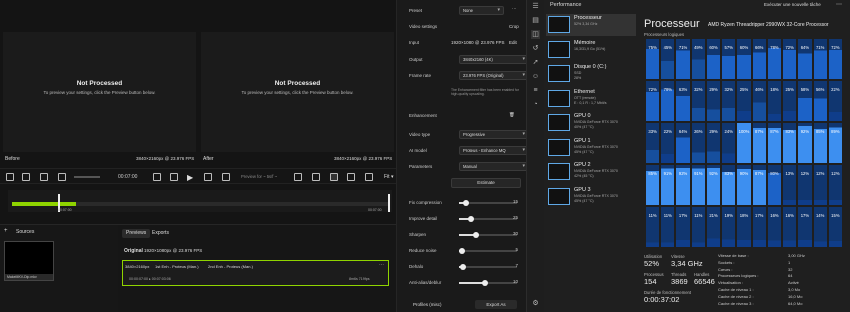  Describe the element at coordinates (44, 177) in the screenshot. I see `clear-in-icon` at that location.